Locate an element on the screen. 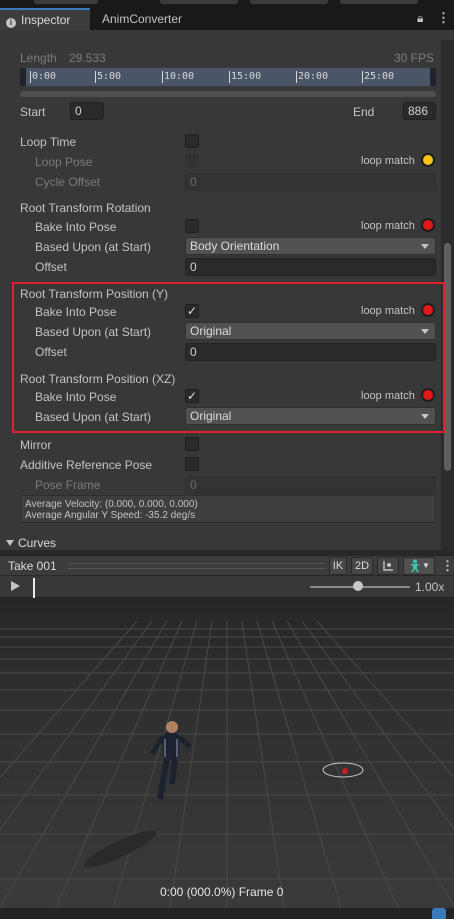 This screenshot has height=919, width=454. rotation-offset-field: 0 is located at coordinates (310, 267).